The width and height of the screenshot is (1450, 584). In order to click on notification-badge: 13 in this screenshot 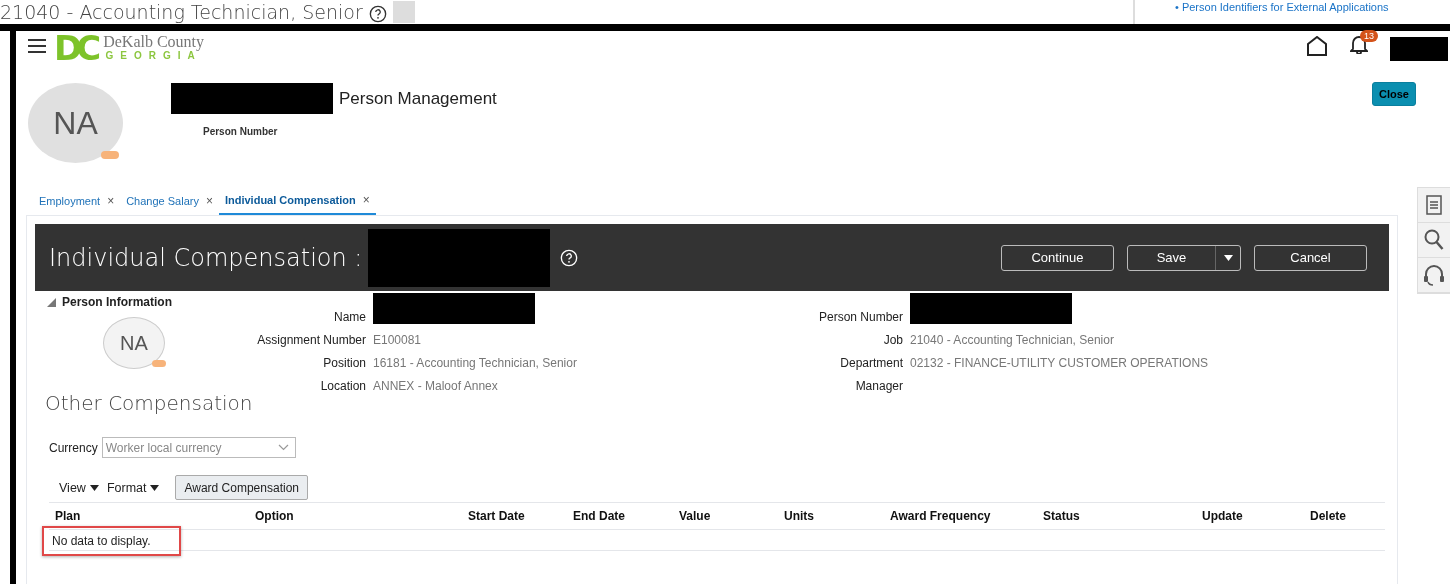, I will do `click(1369, 36)`.